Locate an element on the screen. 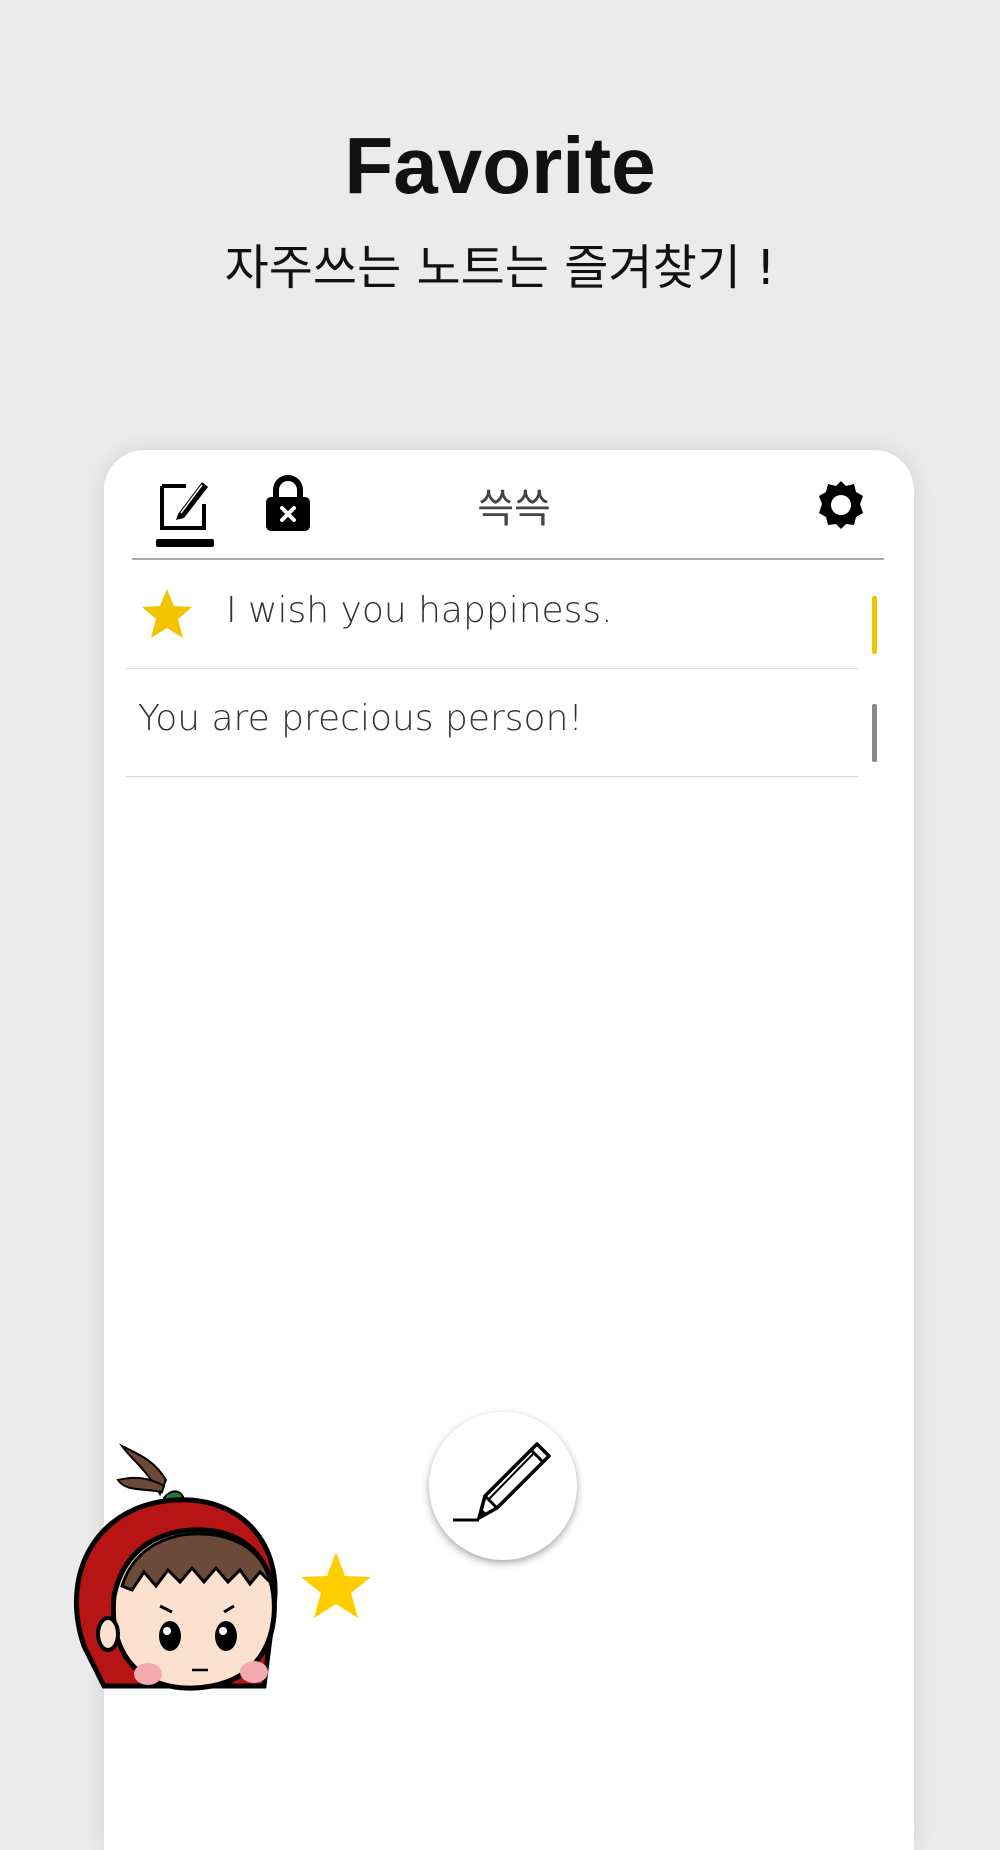 This screenshot has width=1000, height=1850. settings-button is located at coordinates (841, 505).